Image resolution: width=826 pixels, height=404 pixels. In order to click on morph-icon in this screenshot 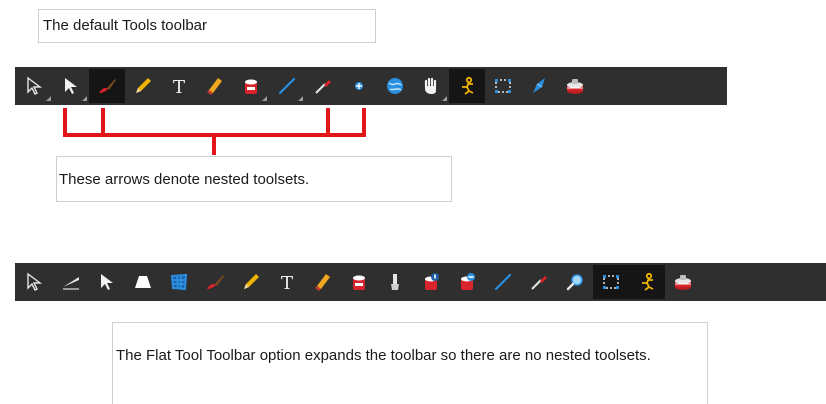, I will do `click(395, 86)`.